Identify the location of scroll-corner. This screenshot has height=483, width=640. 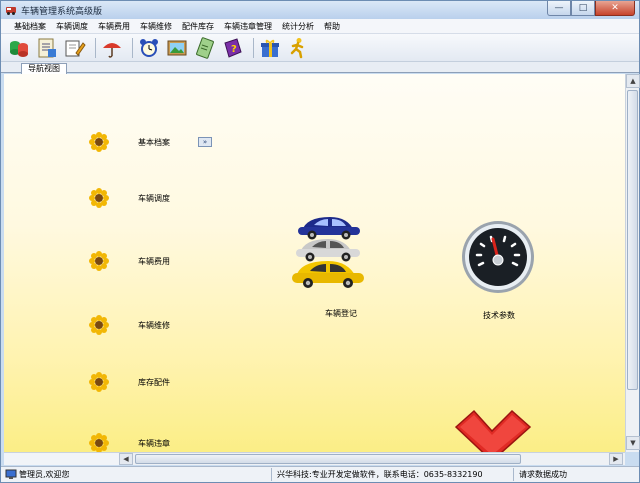
(61, 458).